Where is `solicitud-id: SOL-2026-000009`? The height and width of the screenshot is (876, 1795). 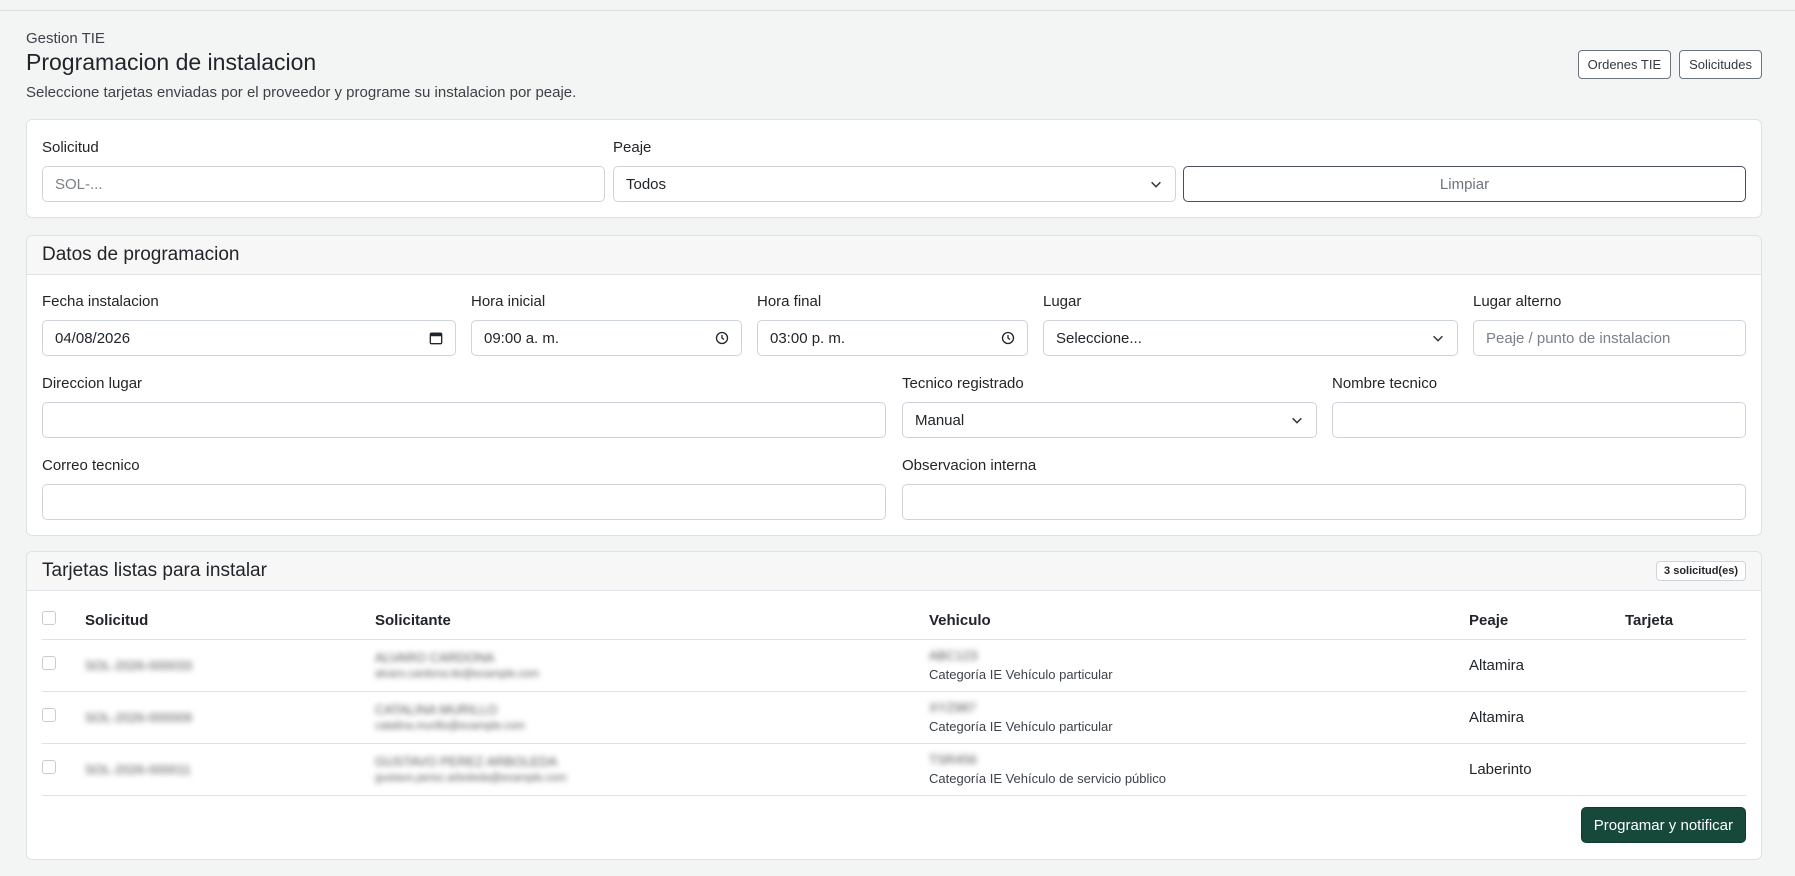
solicitud-id: SOL-2026-000009 is located at coordinates (138, 717).